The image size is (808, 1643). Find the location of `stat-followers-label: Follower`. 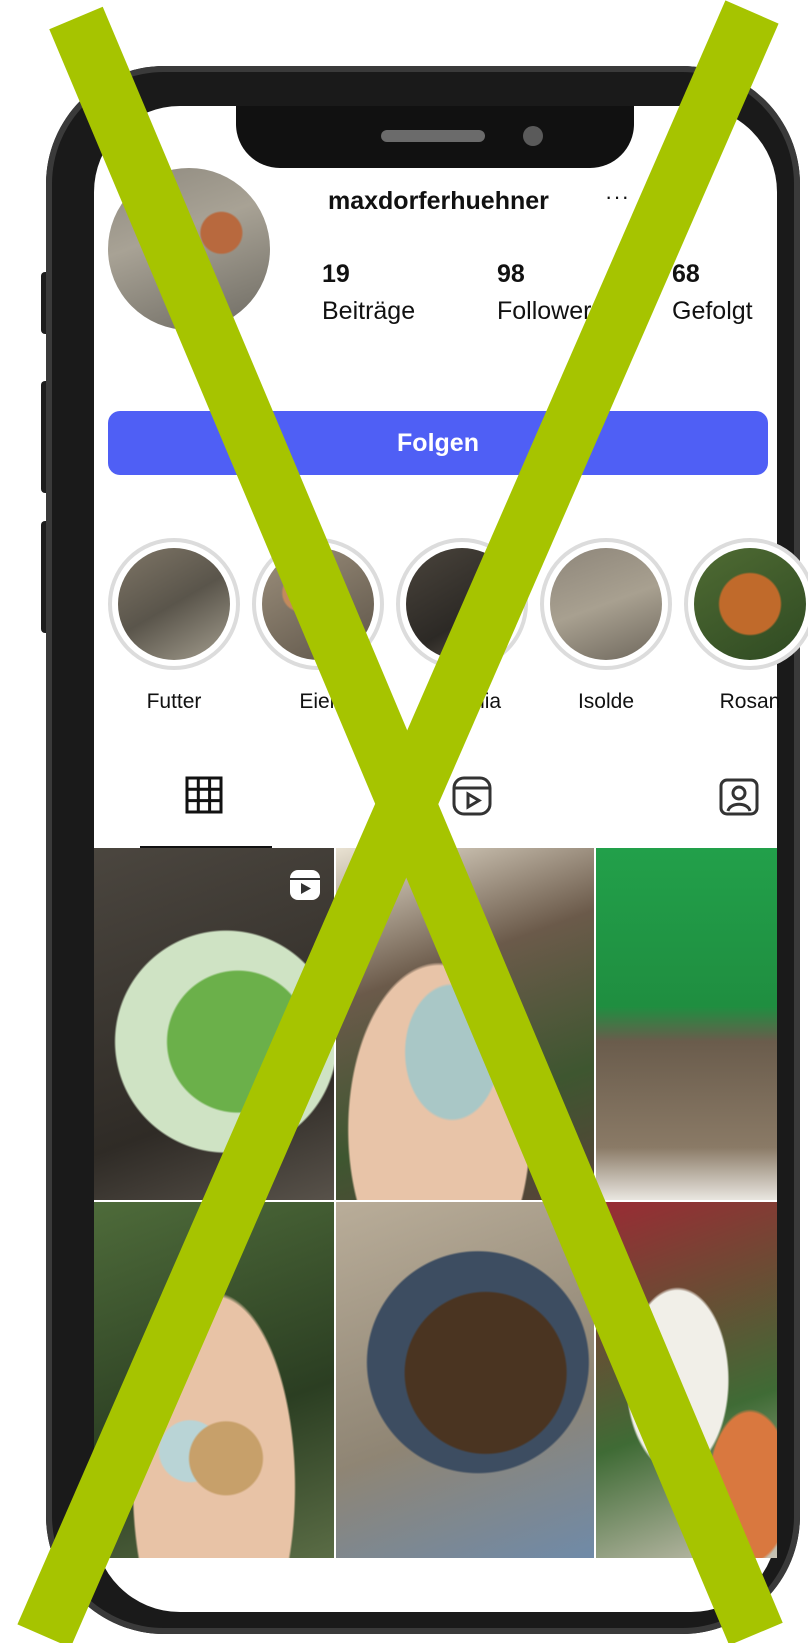

stat-followers-label: Follower is located at coordinates (544, 311).